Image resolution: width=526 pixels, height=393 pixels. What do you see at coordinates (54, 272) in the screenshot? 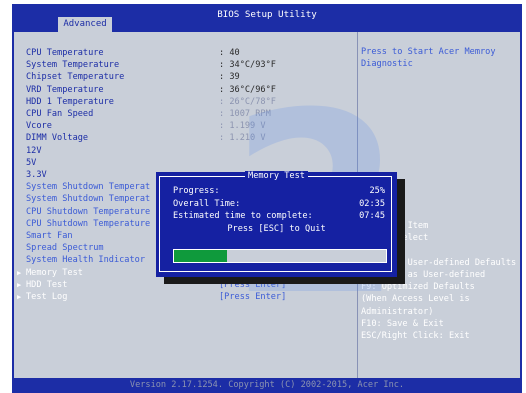
I see `setting-label: Memory Test` at bounding box center [54, 272].